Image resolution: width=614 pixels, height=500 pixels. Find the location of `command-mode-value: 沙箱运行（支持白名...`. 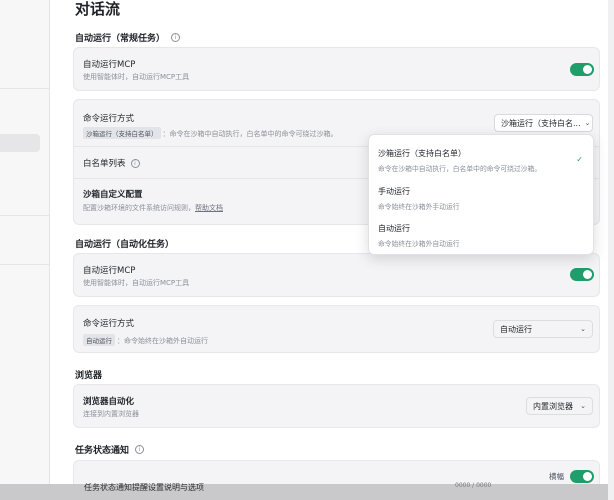

command-mode-value: 沙箱运行（支持白名... is located at coordinates (541, 123).